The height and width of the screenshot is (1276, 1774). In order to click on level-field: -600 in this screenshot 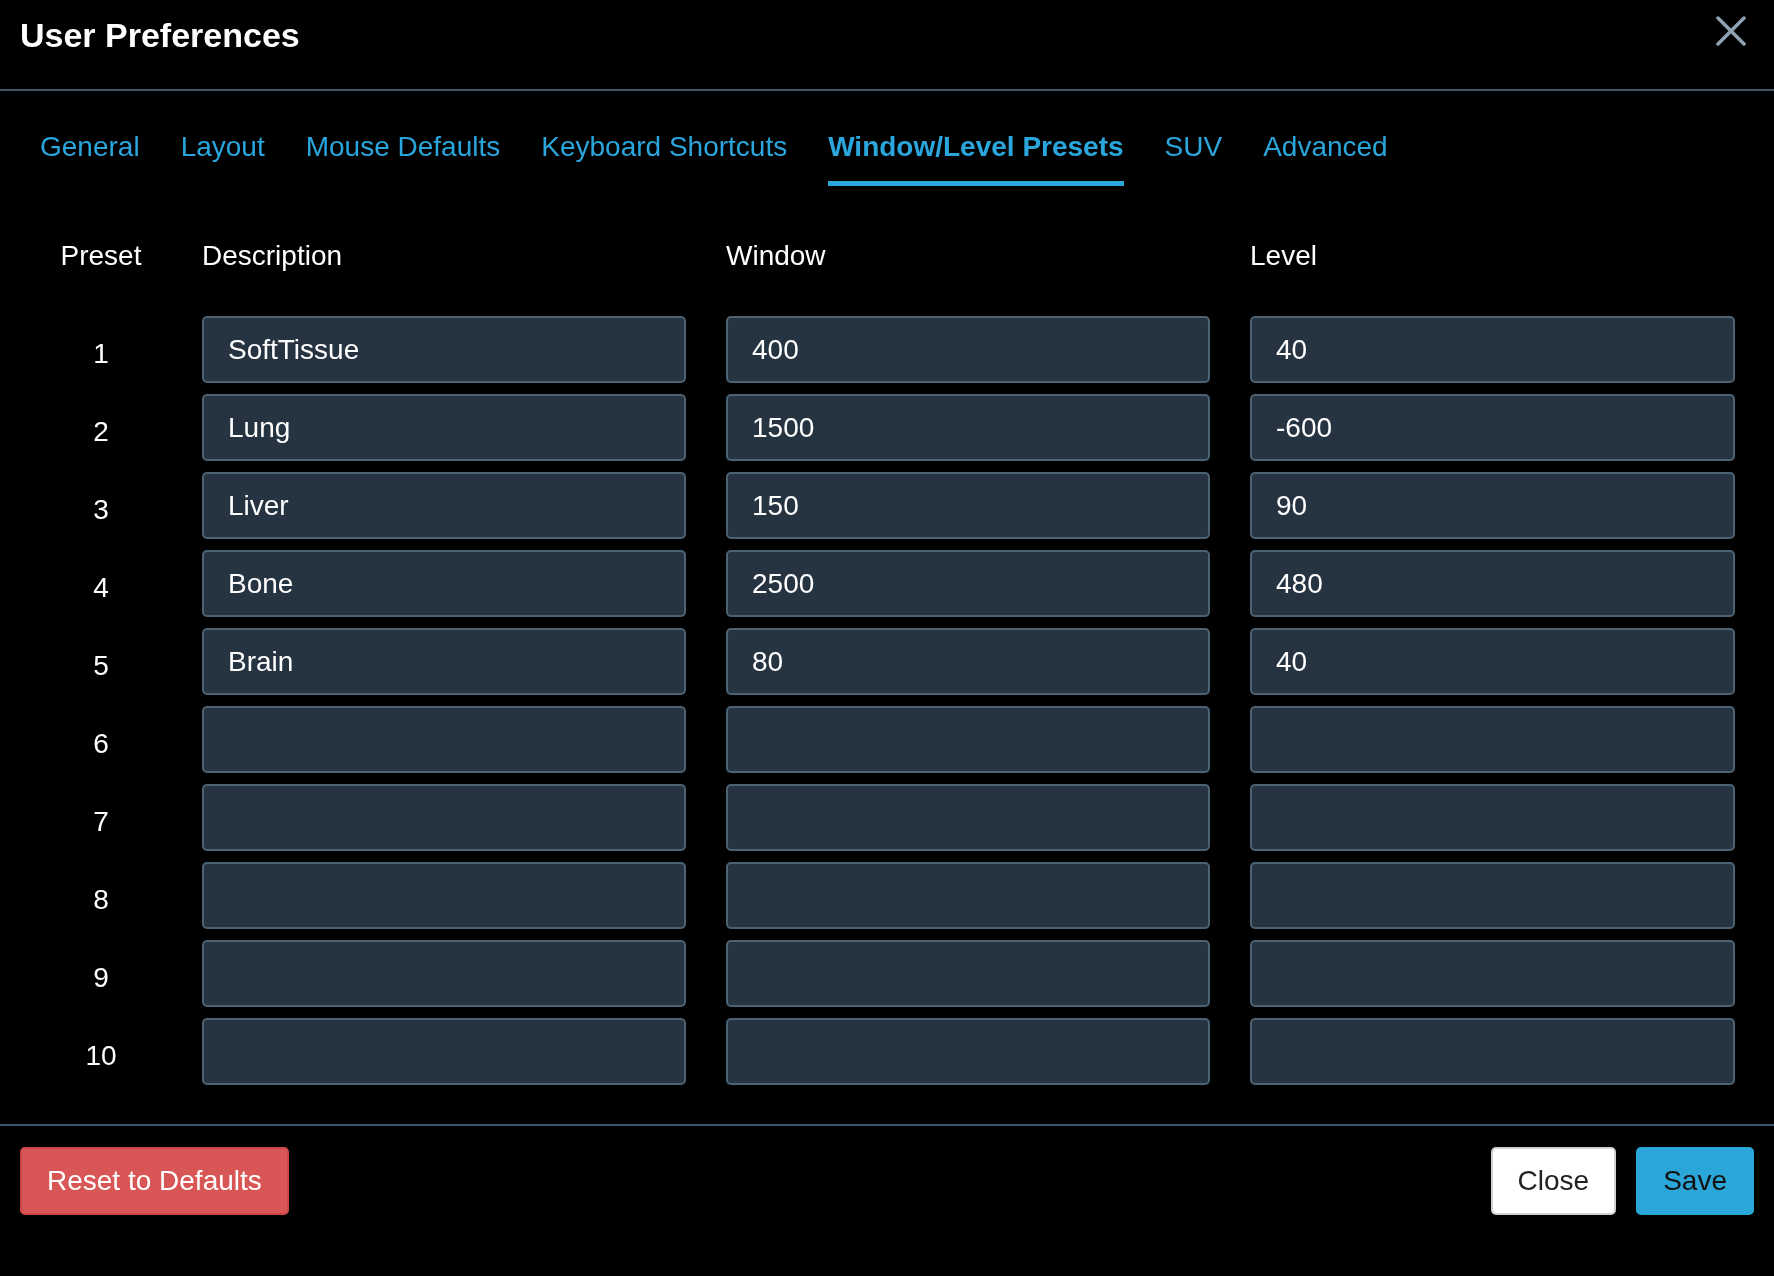, I will do `click(1492, 427)`.